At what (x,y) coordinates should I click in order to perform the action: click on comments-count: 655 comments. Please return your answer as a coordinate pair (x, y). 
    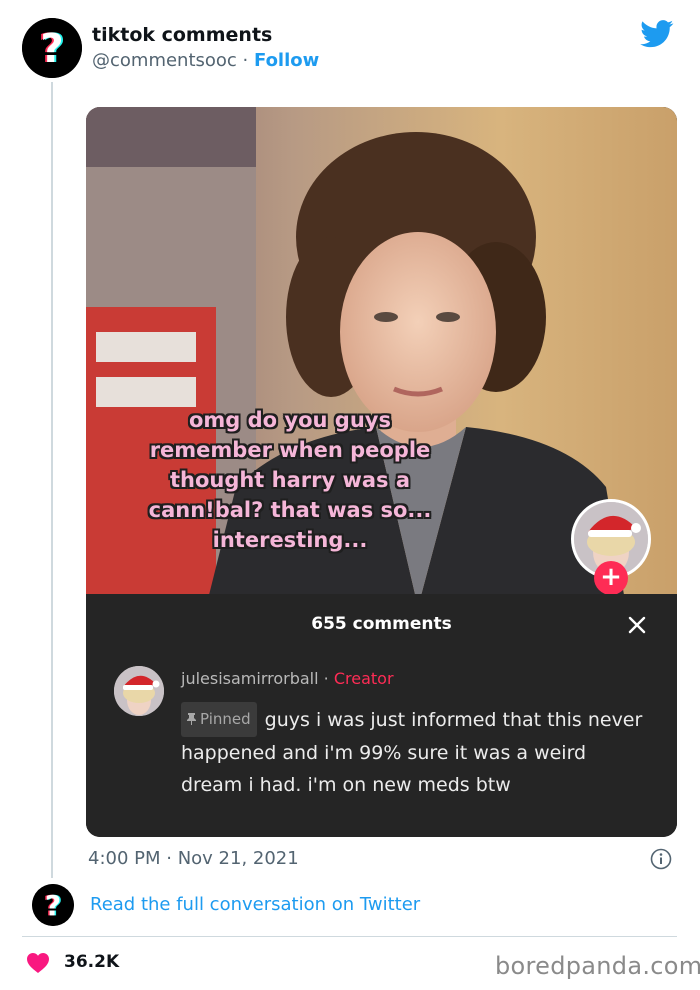
    Looking at the image, I should click on (381, 624).